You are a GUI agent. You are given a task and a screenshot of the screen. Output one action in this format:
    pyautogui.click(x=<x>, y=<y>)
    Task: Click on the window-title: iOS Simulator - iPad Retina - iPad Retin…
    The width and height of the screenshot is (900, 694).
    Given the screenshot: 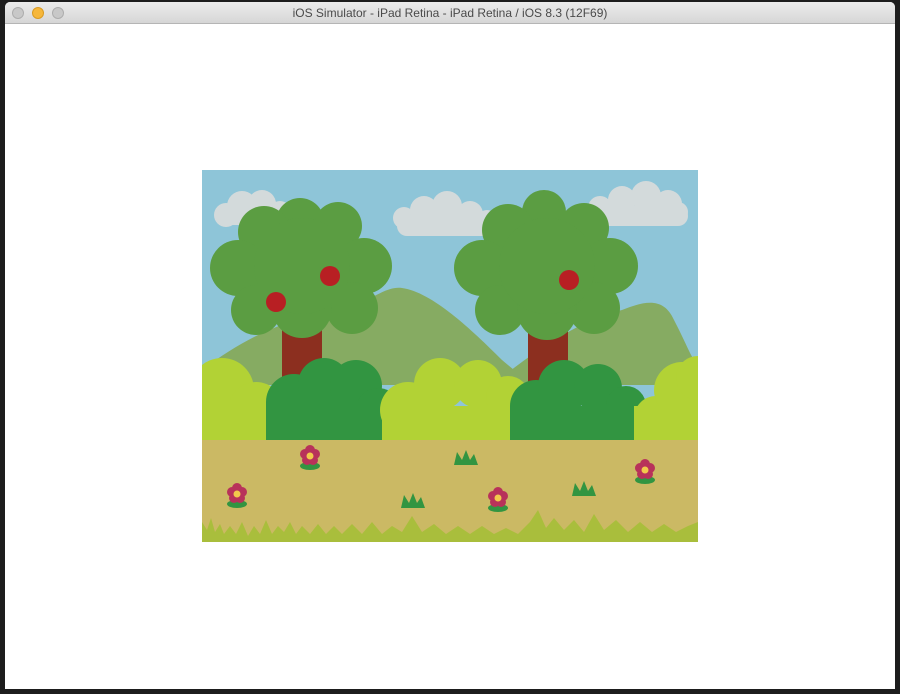 What is the action you would take?
    pyautogui.click(x=450, y=13)
    